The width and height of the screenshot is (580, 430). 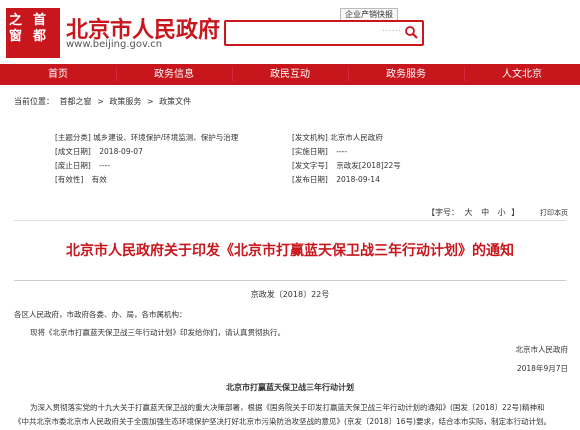 I want to click on meta-written-date: [成文日期] 2018-09-07, so click(x=99, y=152).